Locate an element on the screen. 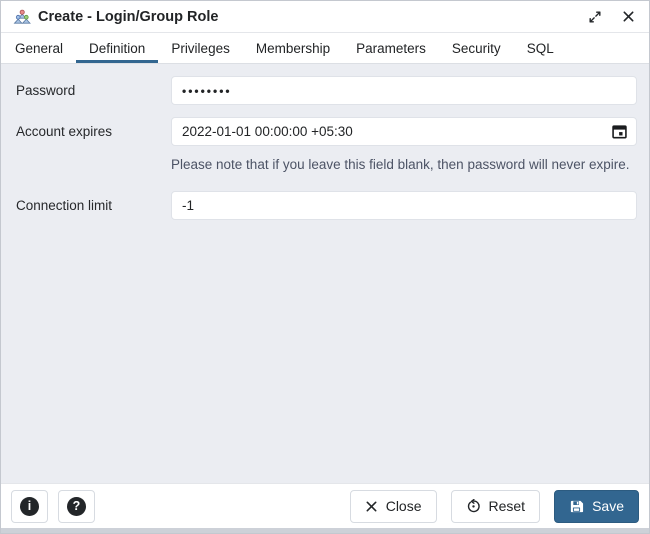 The width and height of the screenshot is (650, 534). close-icon is located at coordinates (628, 16).